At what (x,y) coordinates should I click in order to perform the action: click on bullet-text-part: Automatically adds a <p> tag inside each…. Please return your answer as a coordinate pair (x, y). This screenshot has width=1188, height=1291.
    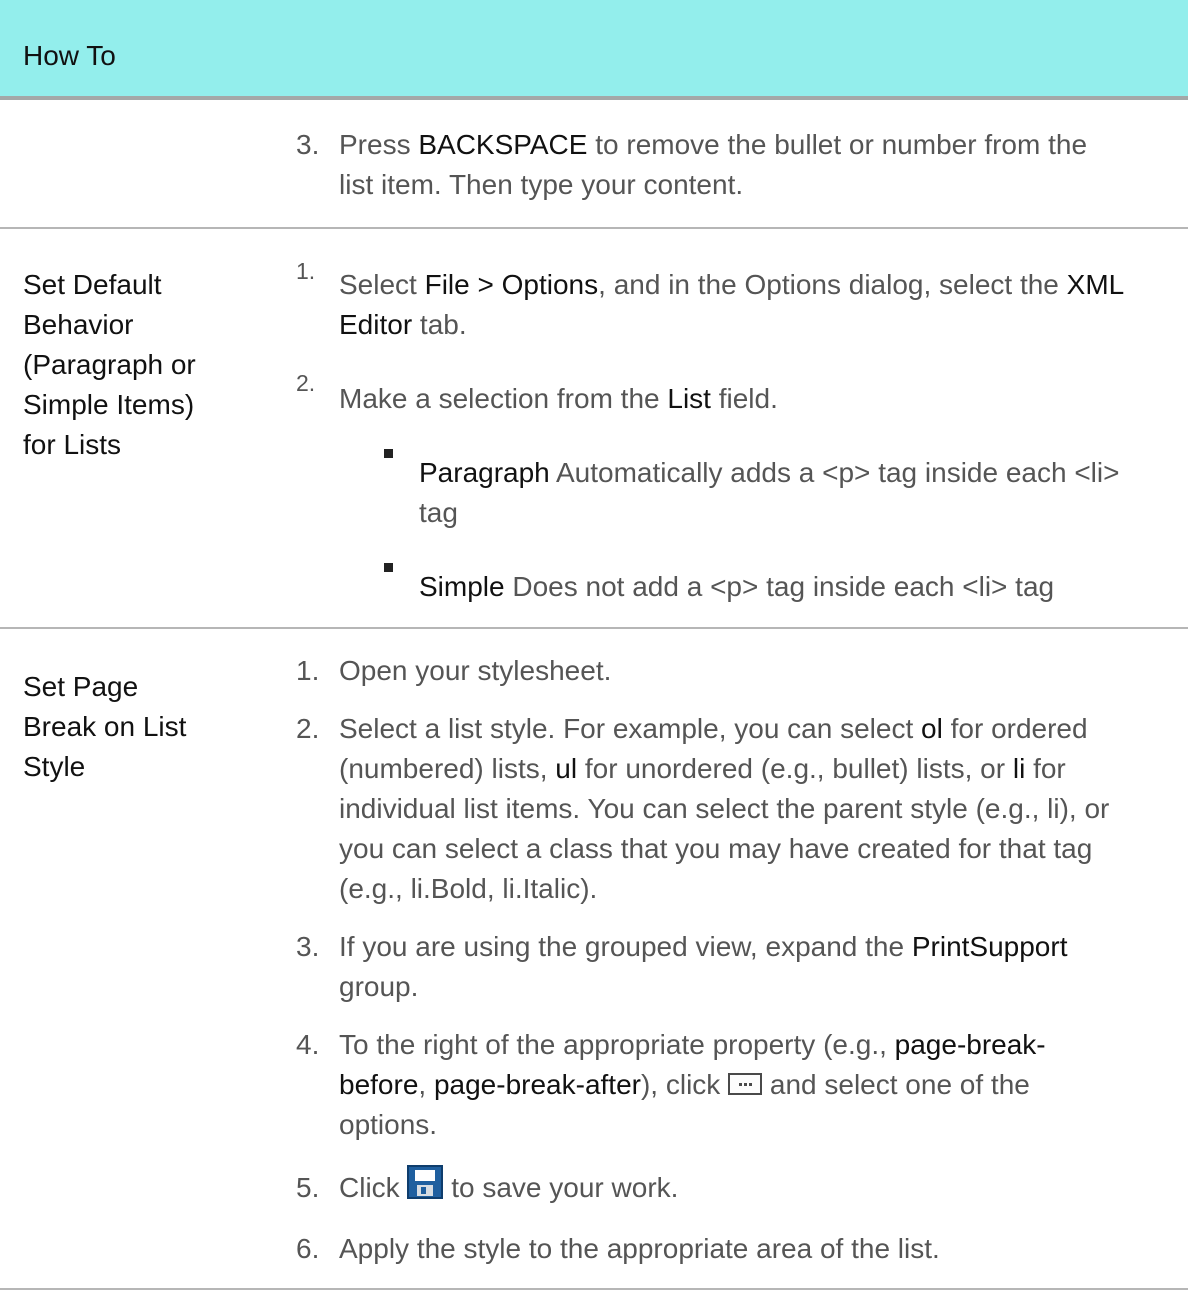
    Looking at the image, I should click on (834, 472).